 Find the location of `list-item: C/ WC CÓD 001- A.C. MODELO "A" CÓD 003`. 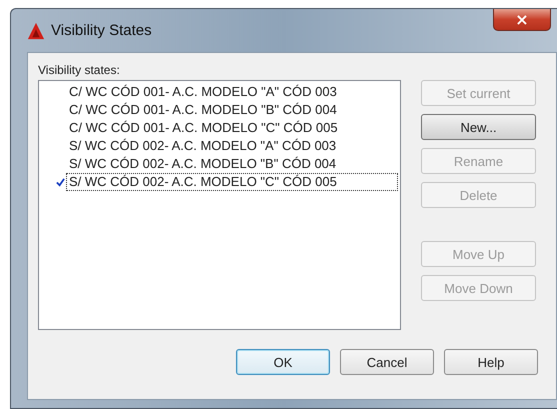

list-item: C/ WC CÓD 001- A.C. MODELO "A" CÓD 003 is located at coordinates (232, 92).